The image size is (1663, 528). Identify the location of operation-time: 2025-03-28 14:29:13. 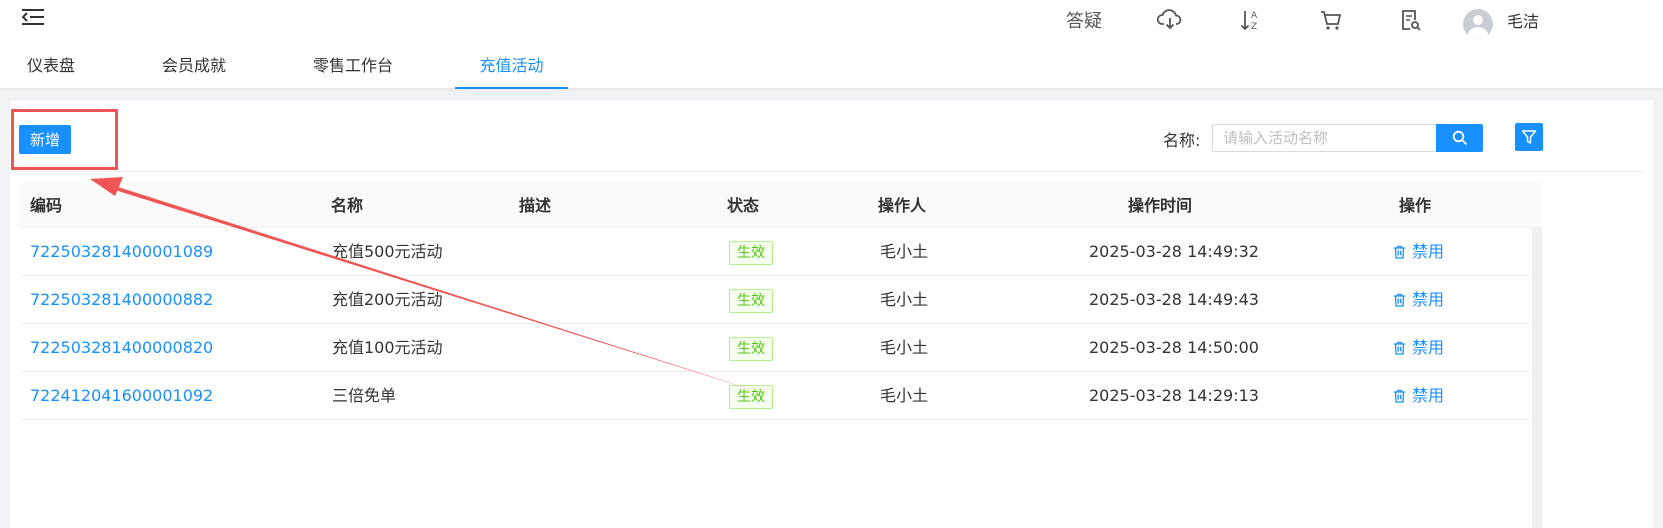
(1174, 395).